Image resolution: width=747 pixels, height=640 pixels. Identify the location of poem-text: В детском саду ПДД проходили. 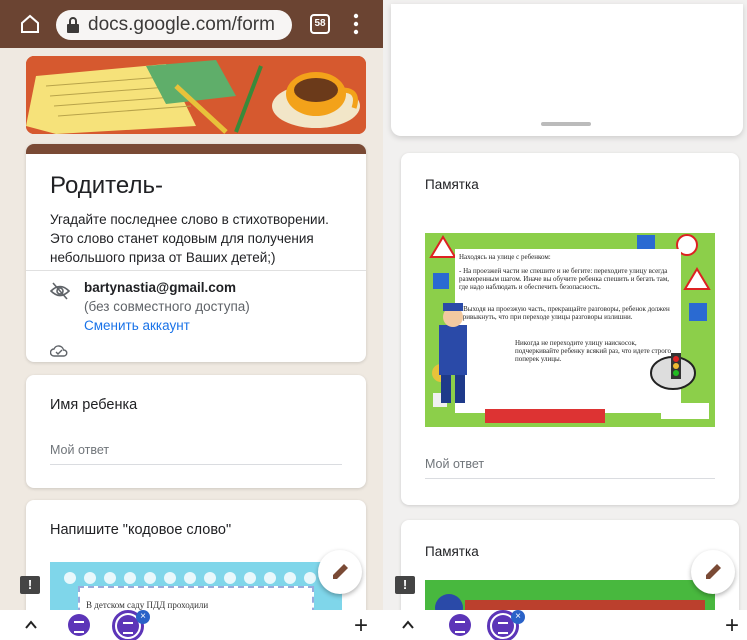
(147, 605).